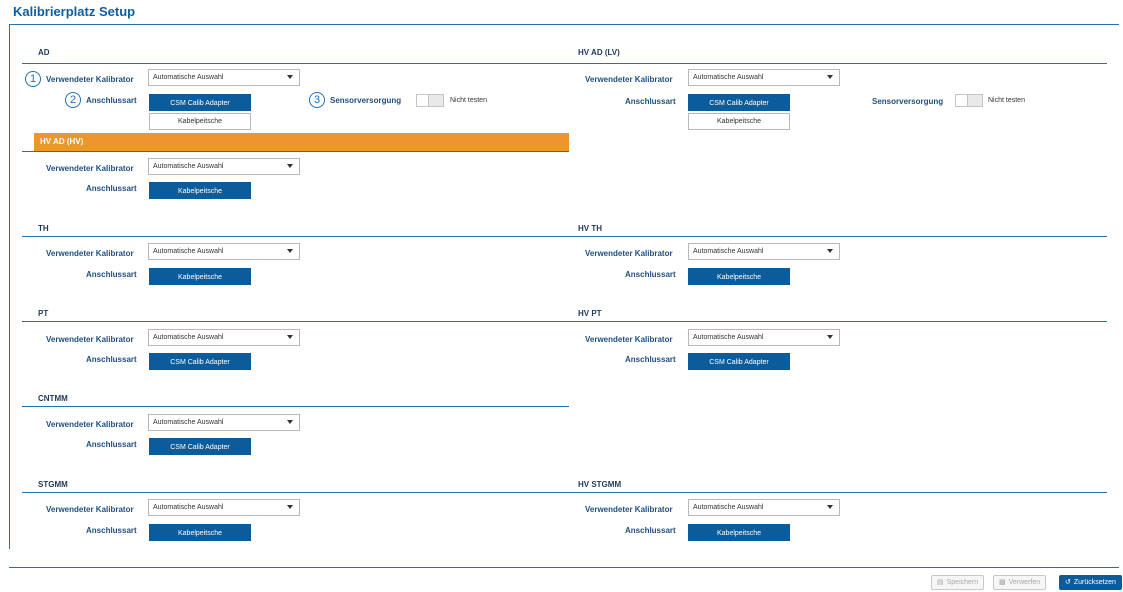 This screenshot has width=1123, height=592. I want to click on th-calibrator-select: Automatische Auswahl, so click(224, 251).